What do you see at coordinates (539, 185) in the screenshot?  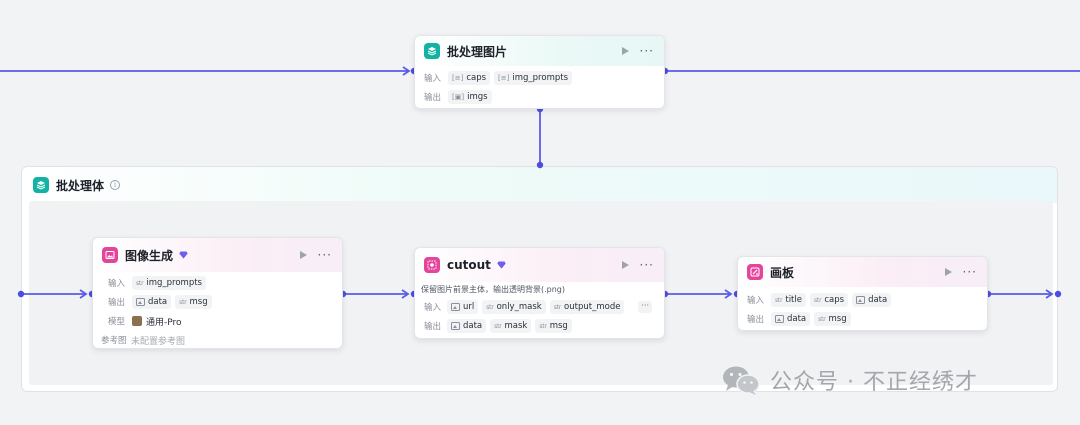 I see `batch-group-header: 批处理体 i` at bounding box center [539, 185].